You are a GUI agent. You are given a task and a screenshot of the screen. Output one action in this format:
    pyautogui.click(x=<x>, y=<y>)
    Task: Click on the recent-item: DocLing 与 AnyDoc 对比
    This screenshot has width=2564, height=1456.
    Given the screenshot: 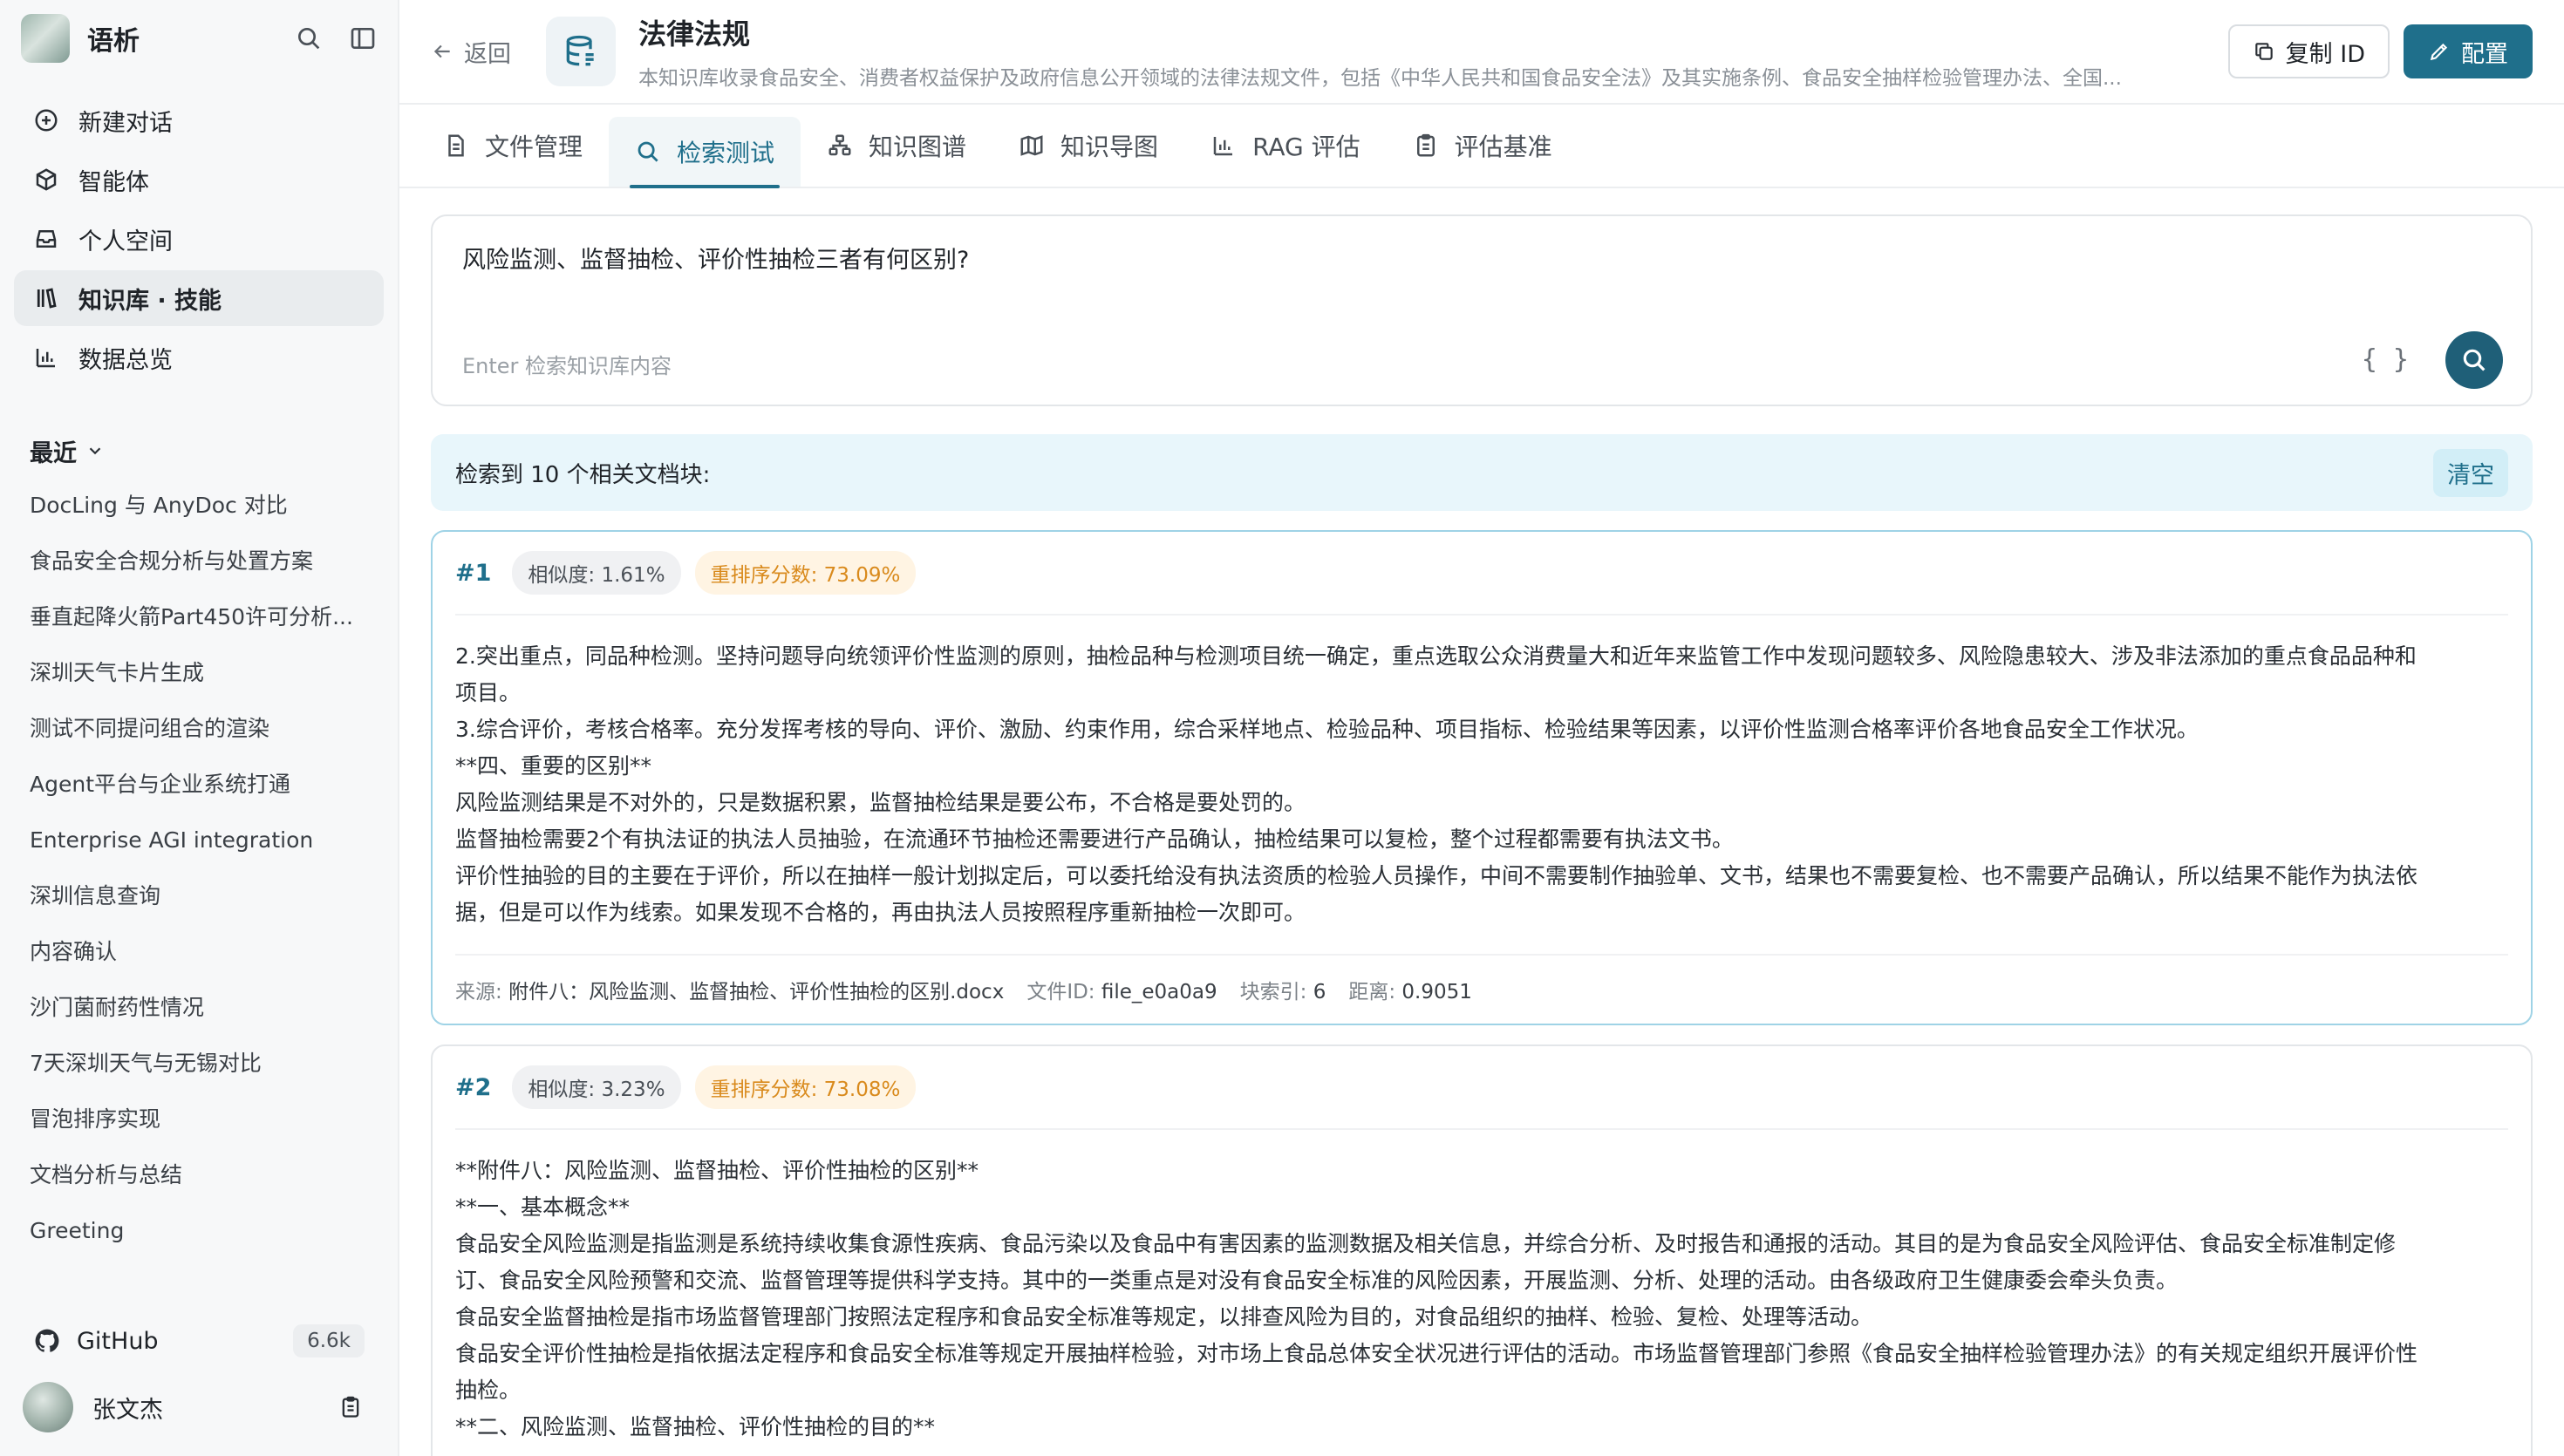 What is the action you would take?
    pyautogui.click(x=199, y=506)
    